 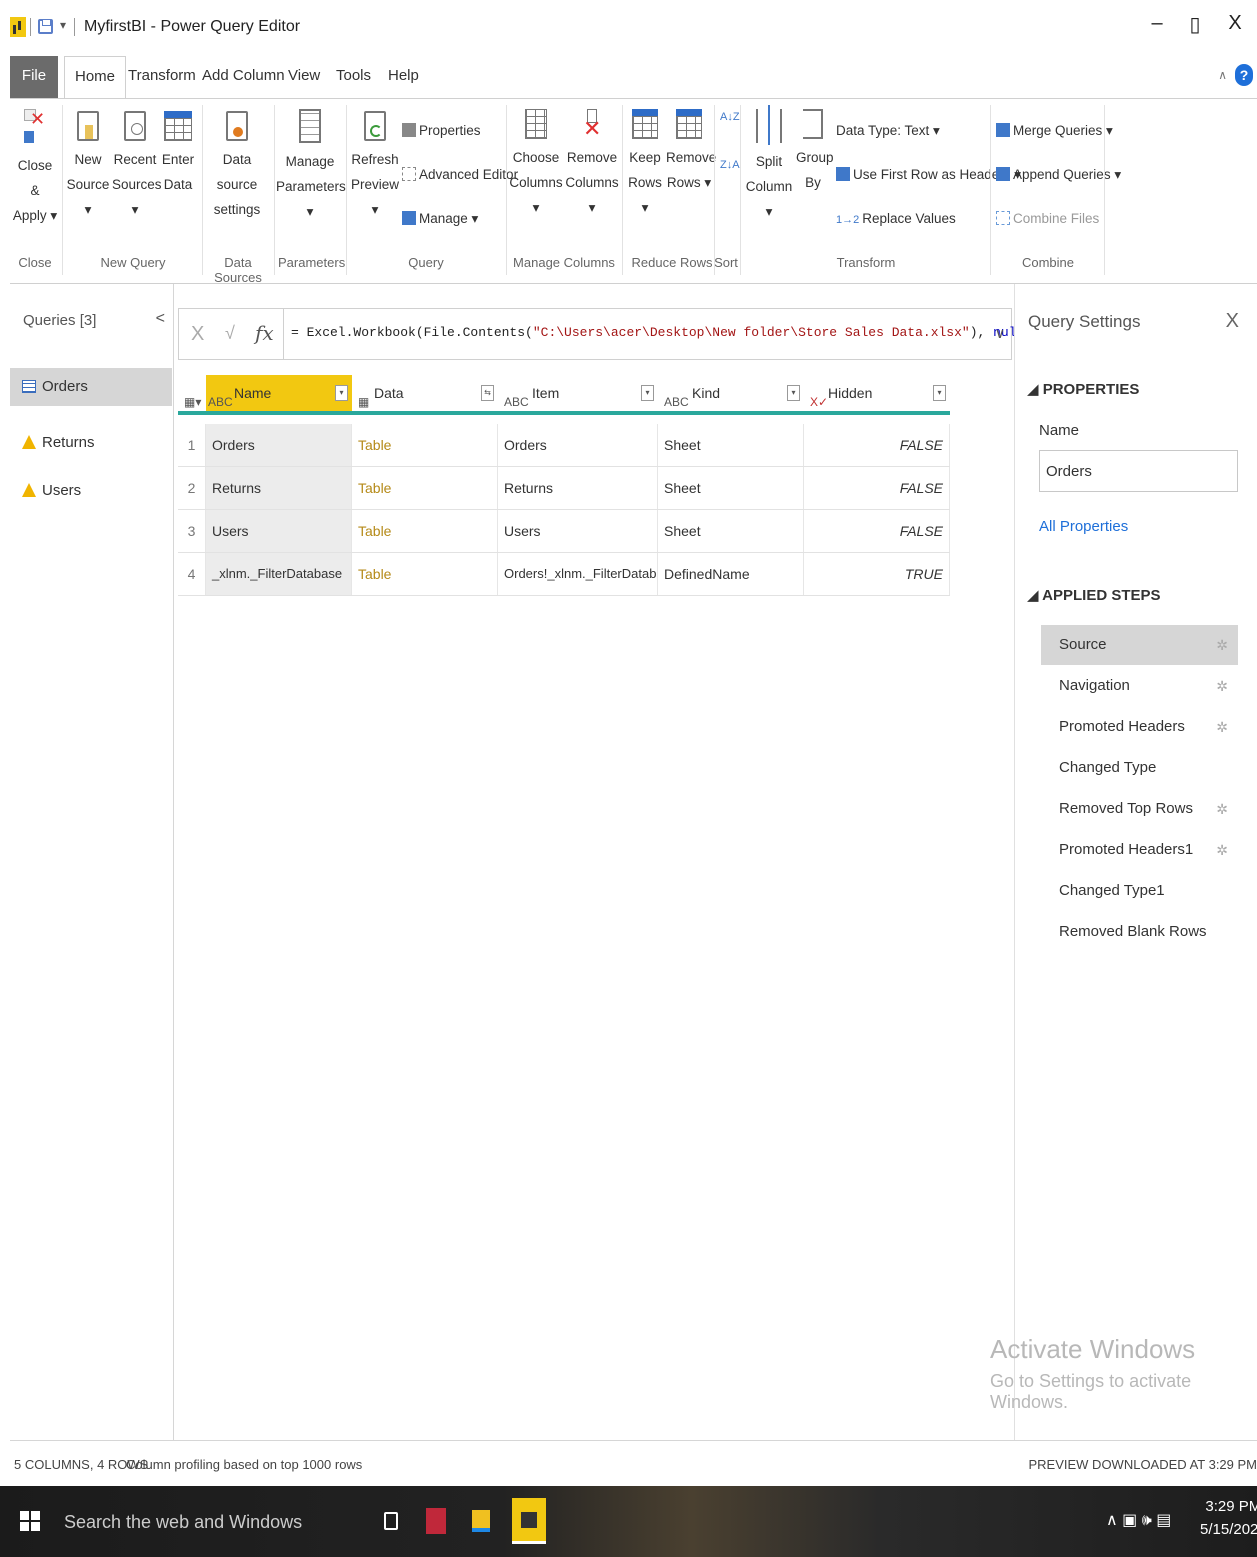 I want to click on help-icon: ?, so click(x=1244, y=75).